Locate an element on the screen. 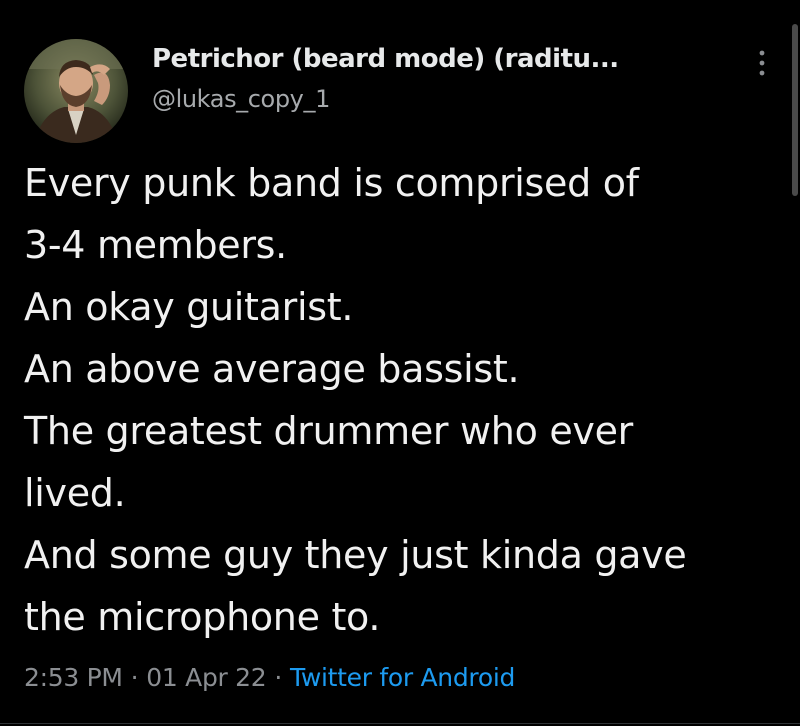  tweet-line: Every punk band is comprised of is located at coordinates (331, 183).